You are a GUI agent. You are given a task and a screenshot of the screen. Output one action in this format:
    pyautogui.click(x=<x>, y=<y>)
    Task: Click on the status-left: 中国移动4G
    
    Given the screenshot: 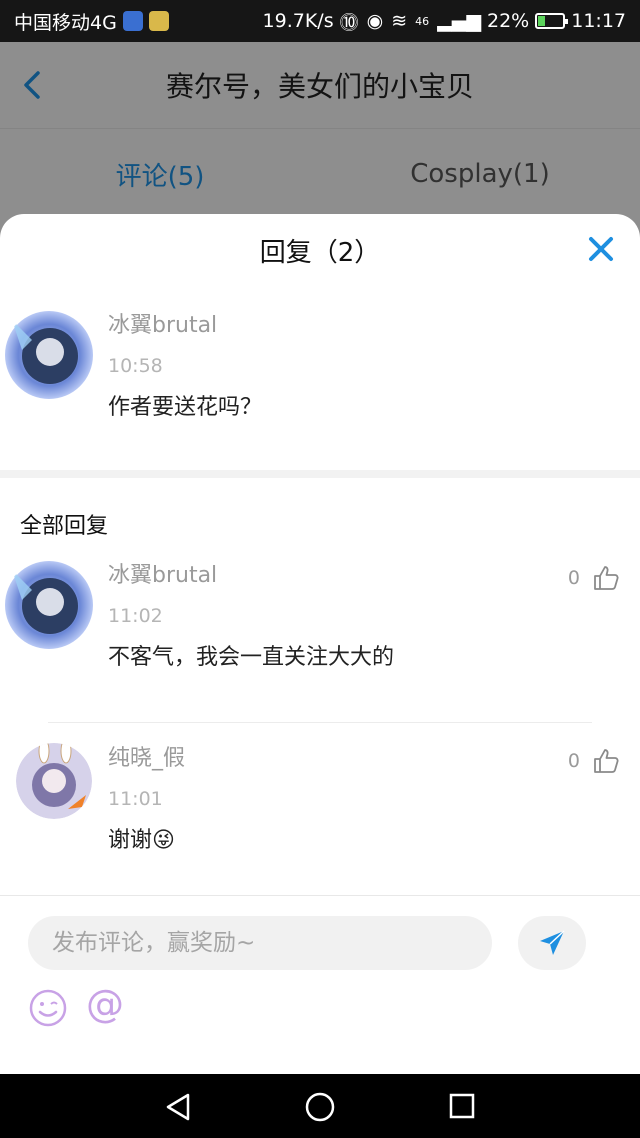 What is the action you would take?
    pyautogui.click(x=91, y=21)
    